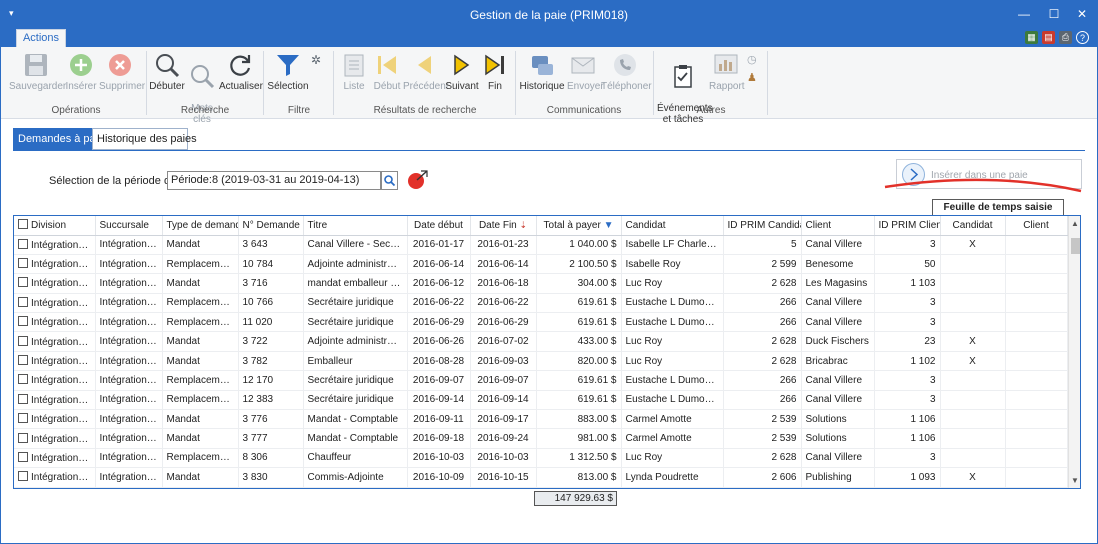 Image resolution: width=1098 pixels, height=544 pixels. What do you see at coordinates (1075, 223) in the screenshot?
I see `scroll-up-icon: ▲` at bounding box center [1075, 223].